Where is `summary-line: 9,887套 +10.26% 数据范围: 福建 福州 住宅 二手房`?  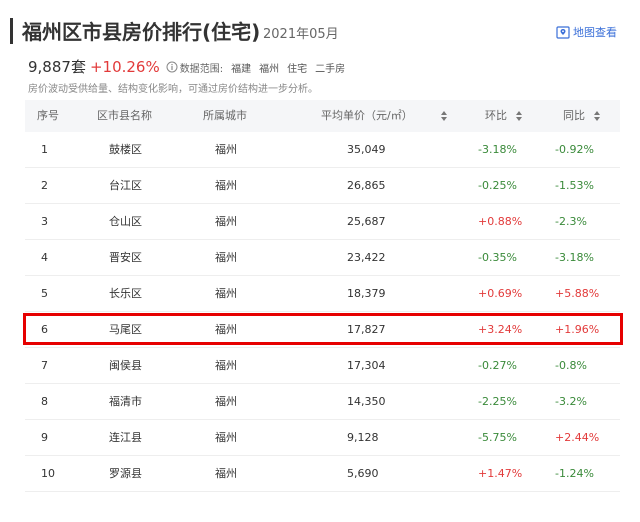
summary-line: 9,887套 +10.26% 数据范围: 福建 福州 住宅 二手房 is located at coordinates (186, 66).